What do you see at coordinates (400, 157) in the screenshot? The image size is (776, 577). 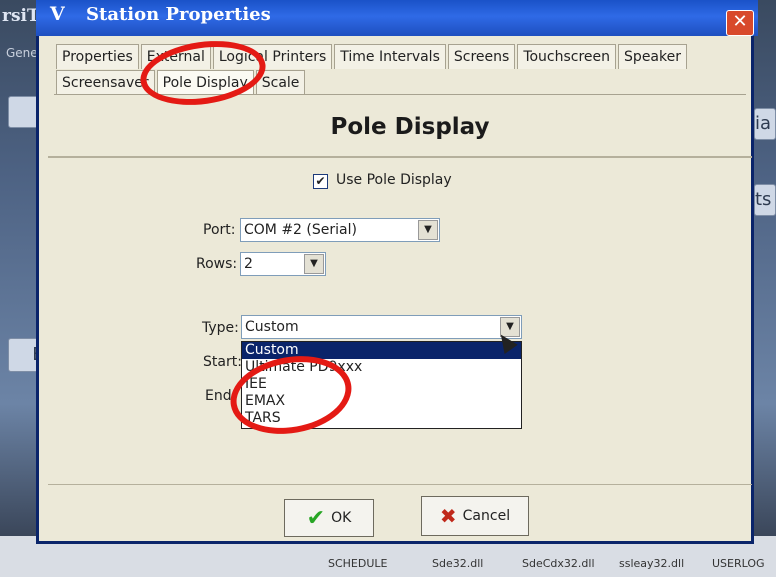 I see `heading-divider` at bounding box center [400, 157].